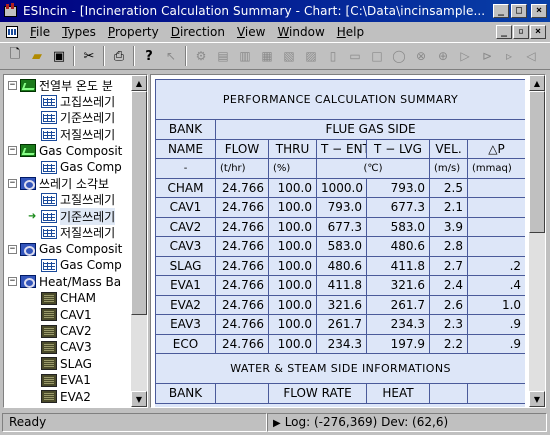  What do you see at coordinates (289, 56) in the screenshot?
I see `component-icon: ▧` at bounding box center [289, 56].